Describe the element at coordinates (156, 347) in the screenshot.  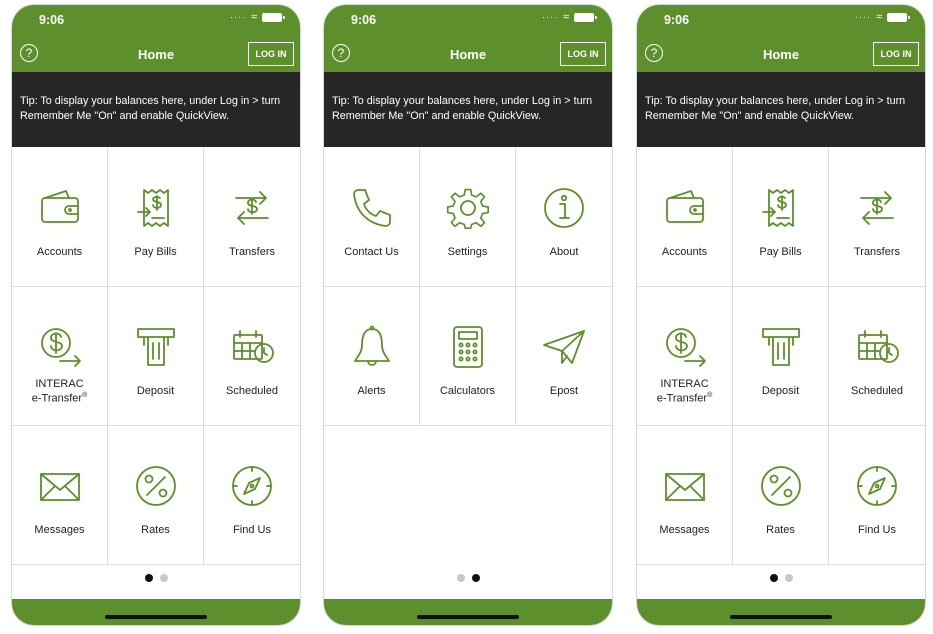
I see `deposit-icon` at that location.